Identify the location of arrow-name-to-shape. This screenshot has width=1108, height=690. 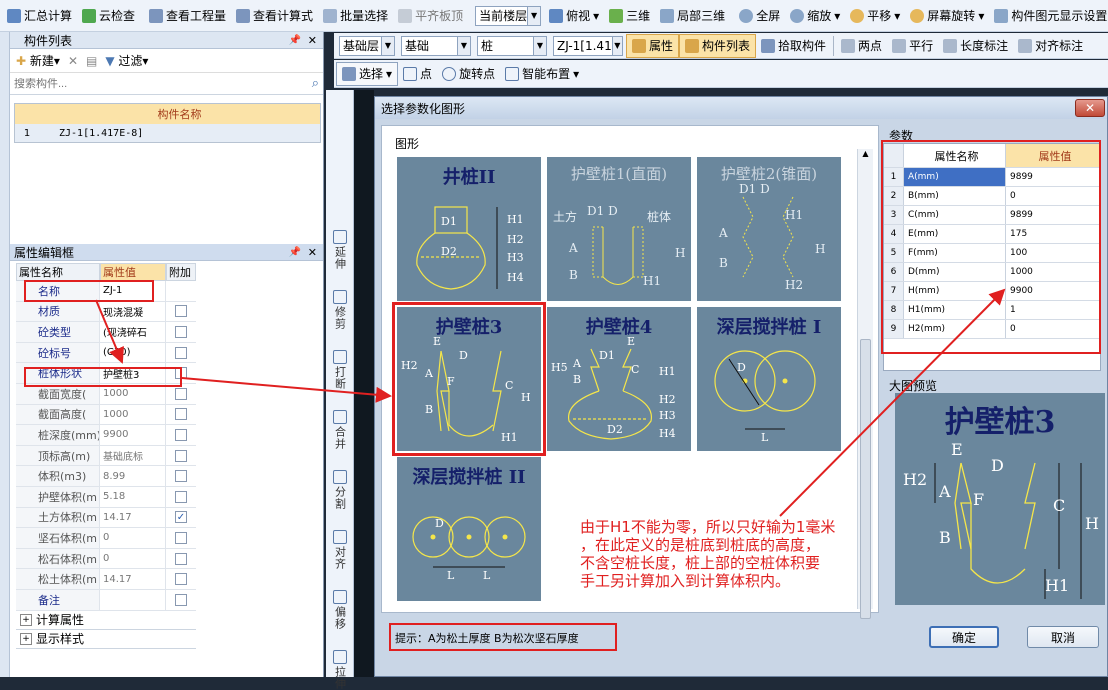
(109, 331).